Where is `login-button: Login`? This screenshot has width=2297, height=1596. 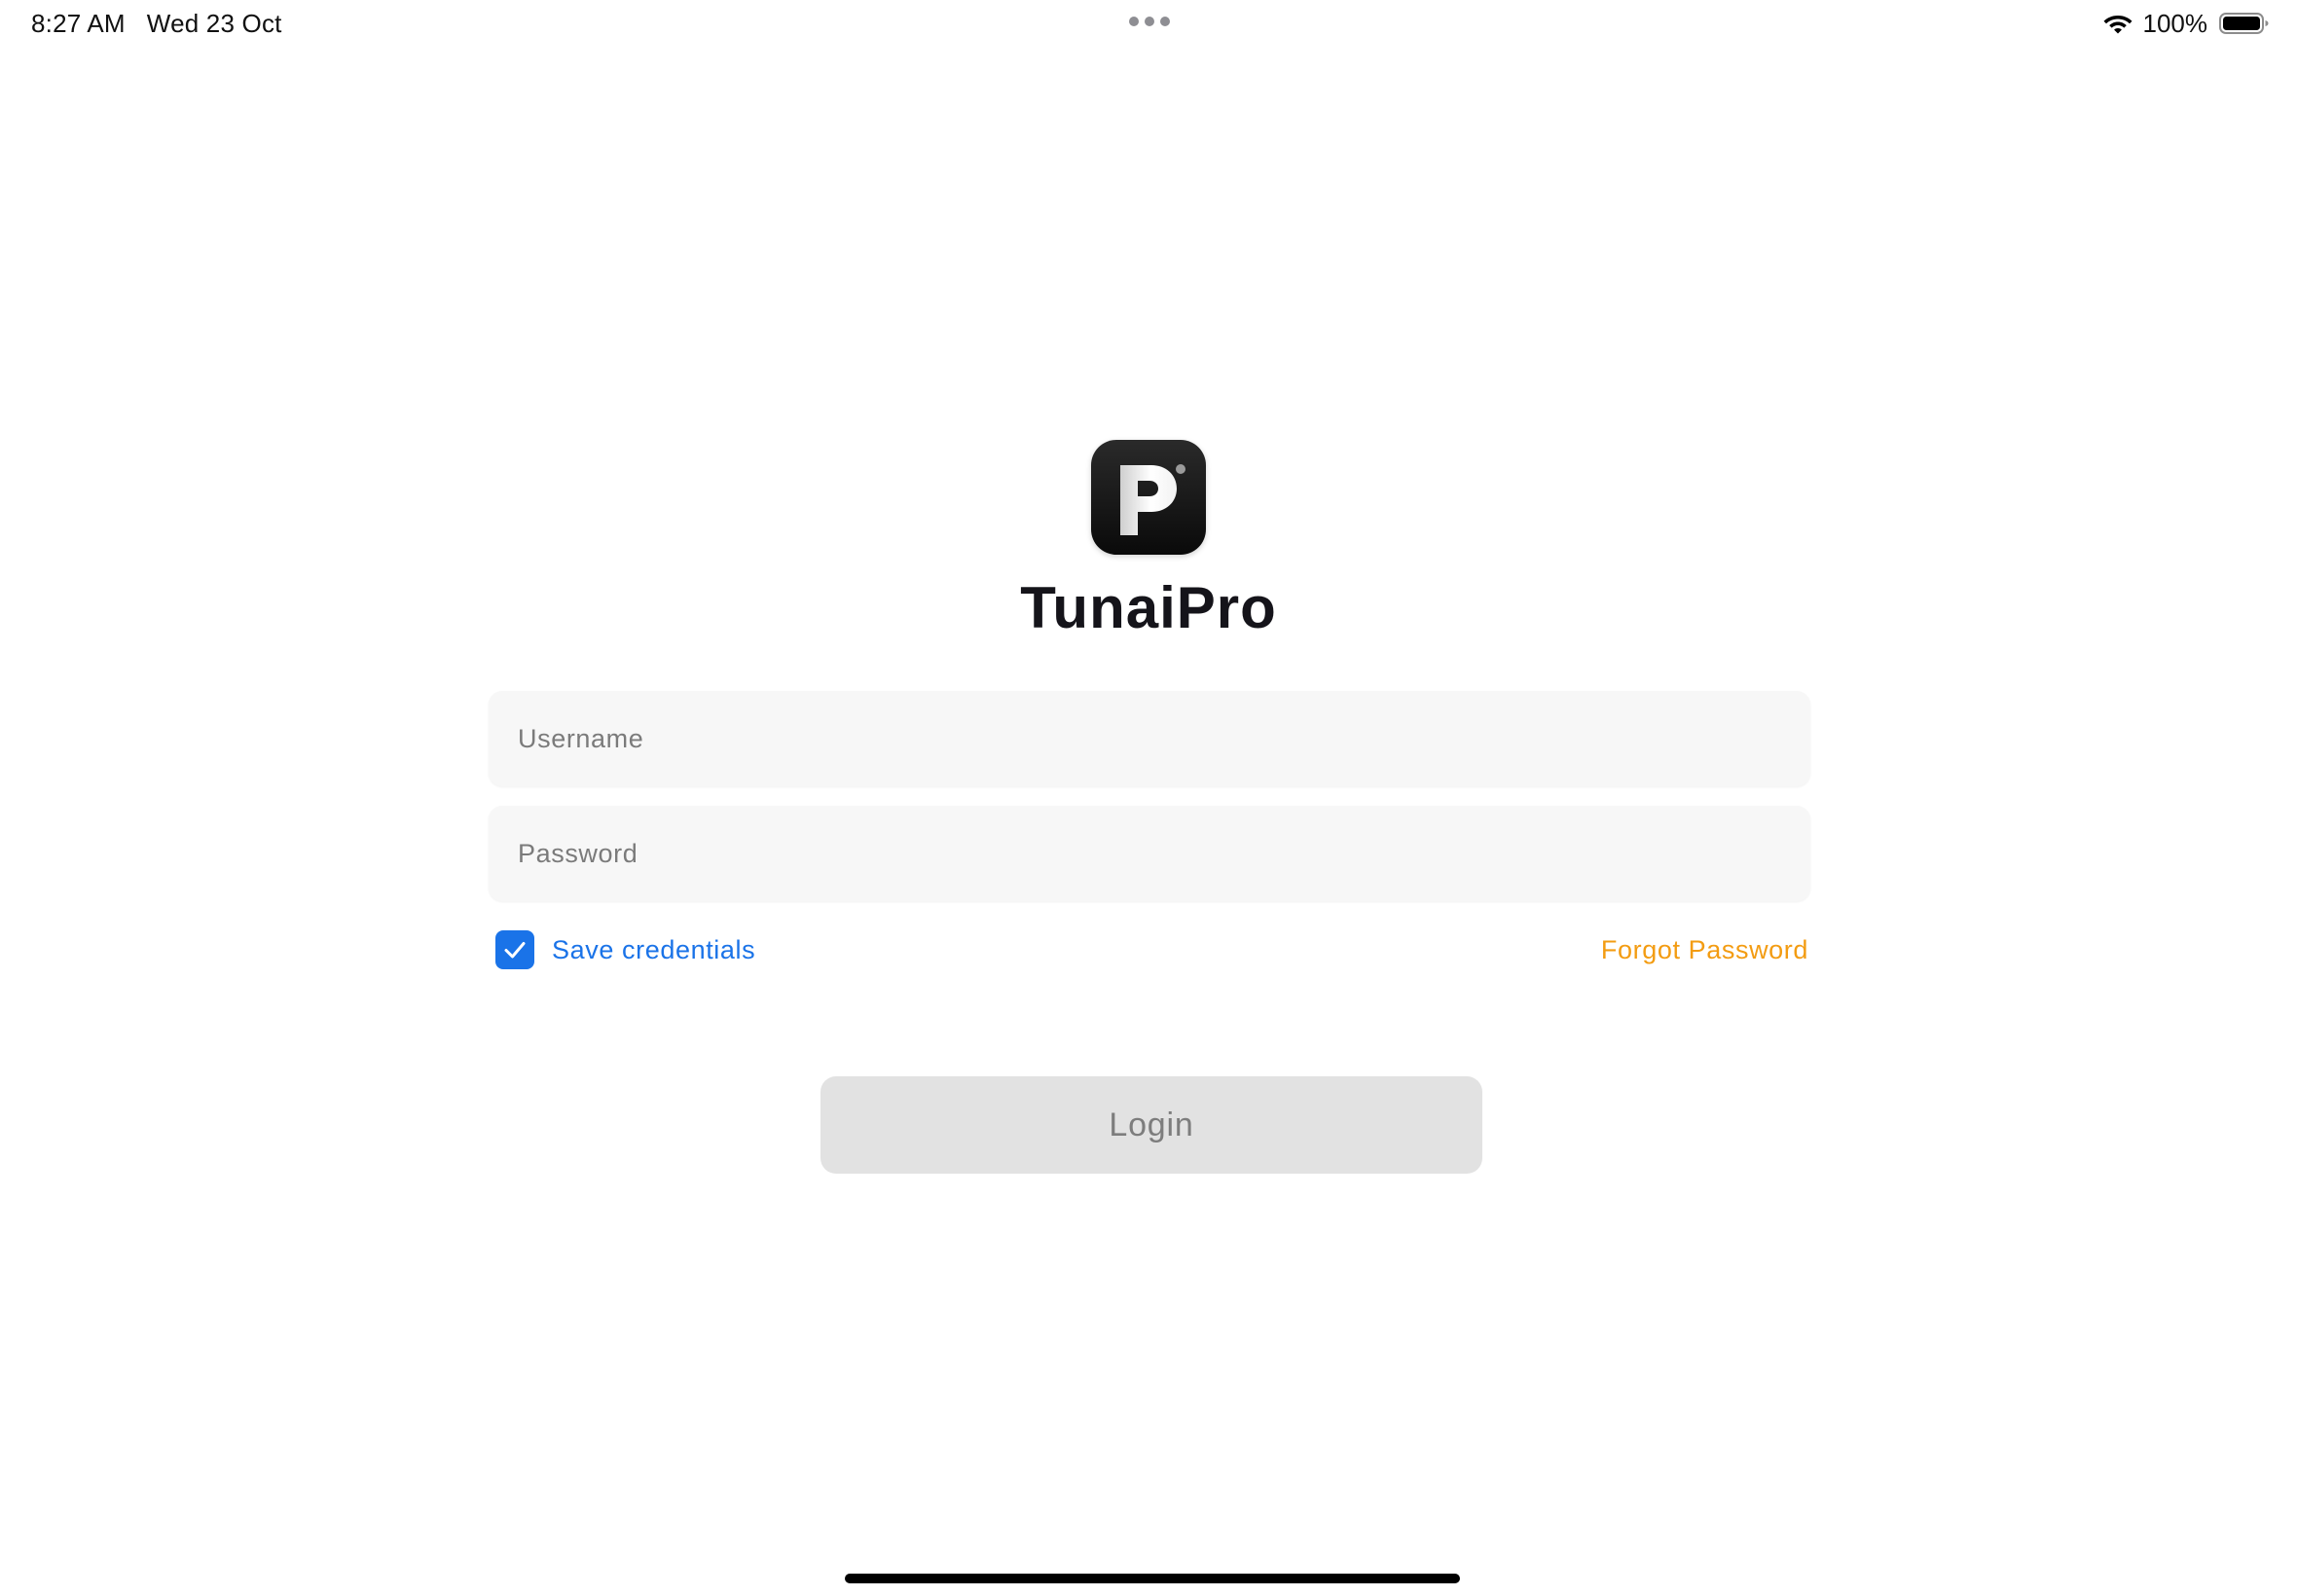
login-button: Login is located at coordinates (1151, 1125).